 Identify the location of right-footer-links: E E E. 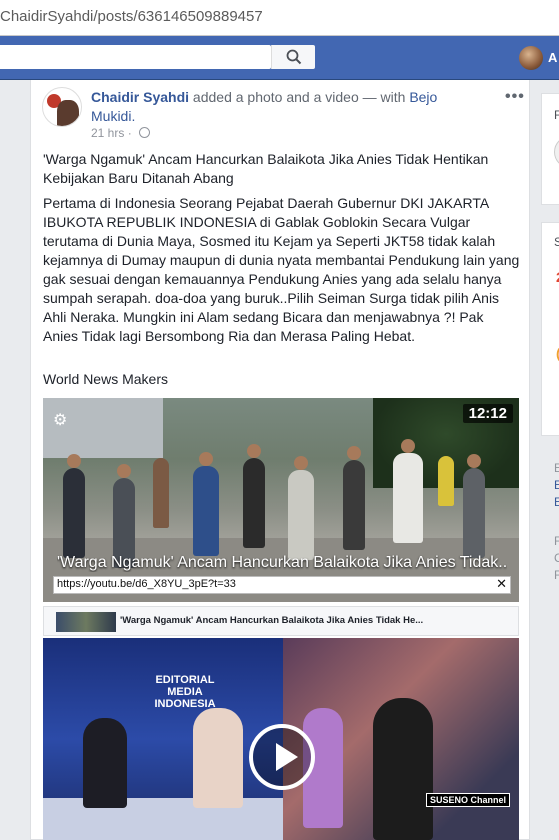
(556, 485).